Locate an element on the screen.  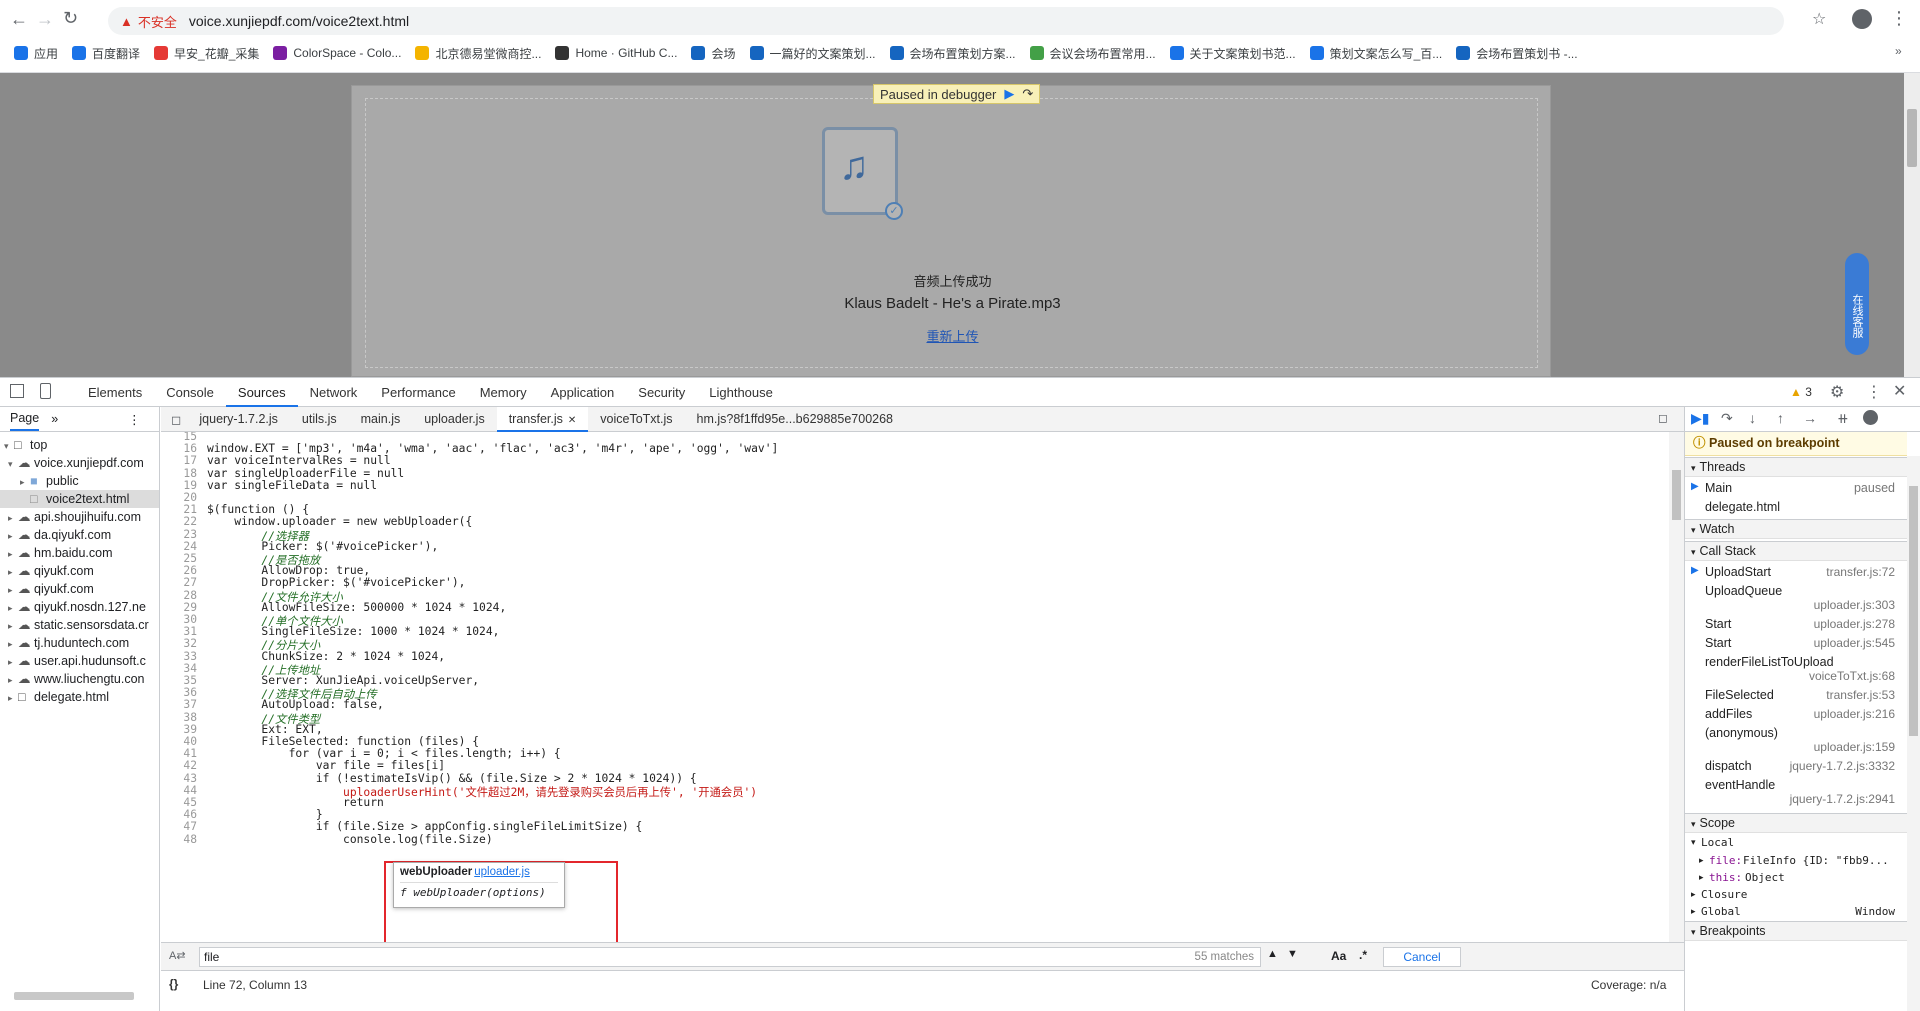
search-prev-icon: ▲ is located at coordinates (1272, 954).